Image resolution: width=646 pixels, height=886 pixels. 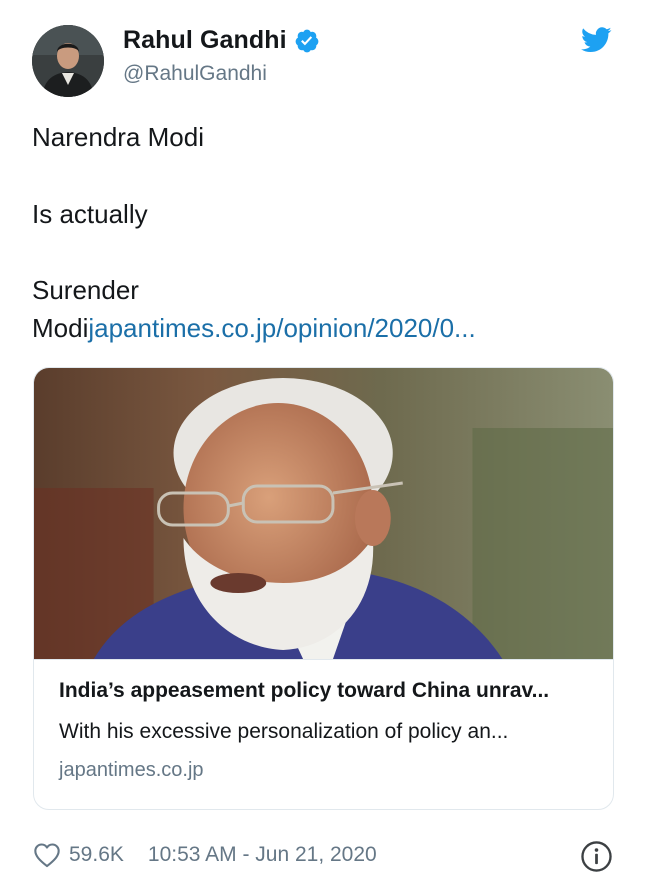 What do you see at coordinates (307, 40) in the screenshot?
I see `verified-badge-icon` at bounding box center [307, 40].